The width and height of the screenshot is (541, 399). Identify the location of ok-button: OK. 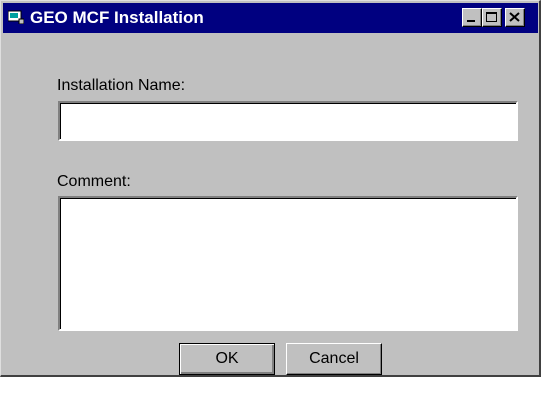
(227, 359).